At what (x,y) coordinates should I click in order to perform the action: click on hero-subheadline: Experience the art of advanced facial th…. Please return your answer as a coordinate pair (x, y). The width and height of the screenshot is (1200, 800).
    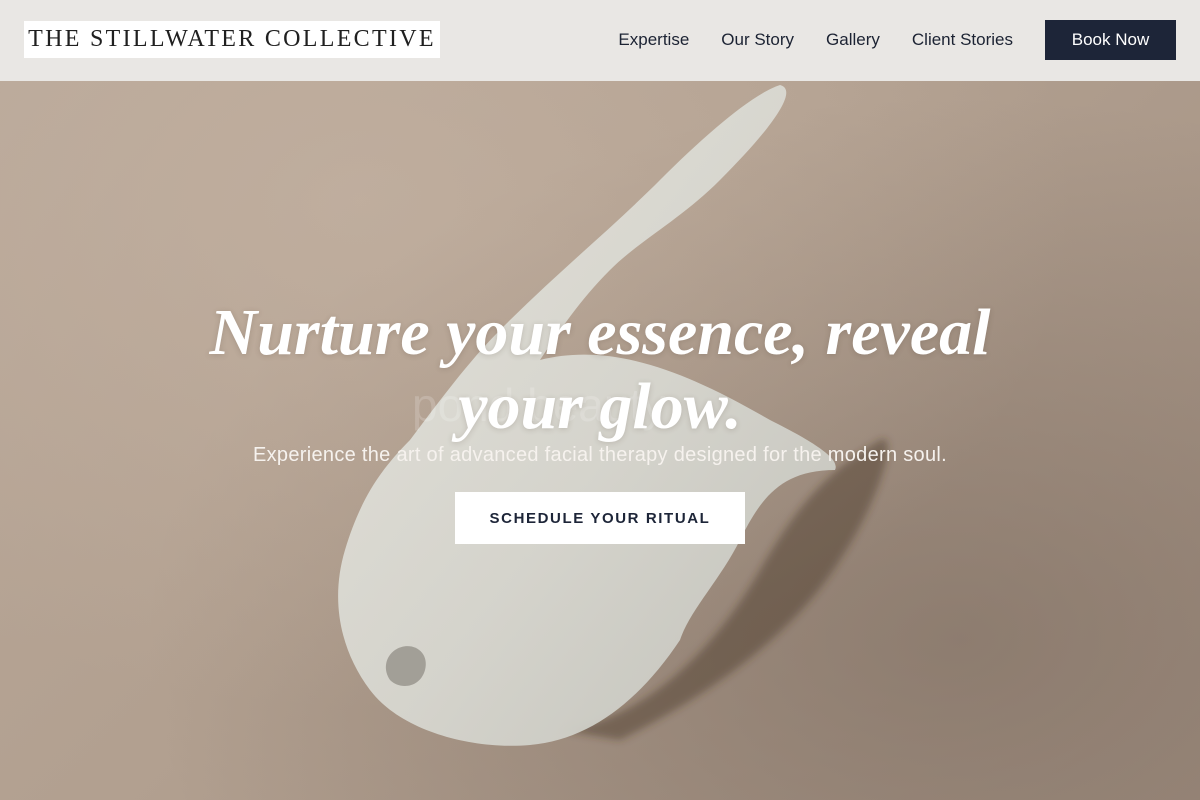
    Looking at the image, I should click on (600, 455).